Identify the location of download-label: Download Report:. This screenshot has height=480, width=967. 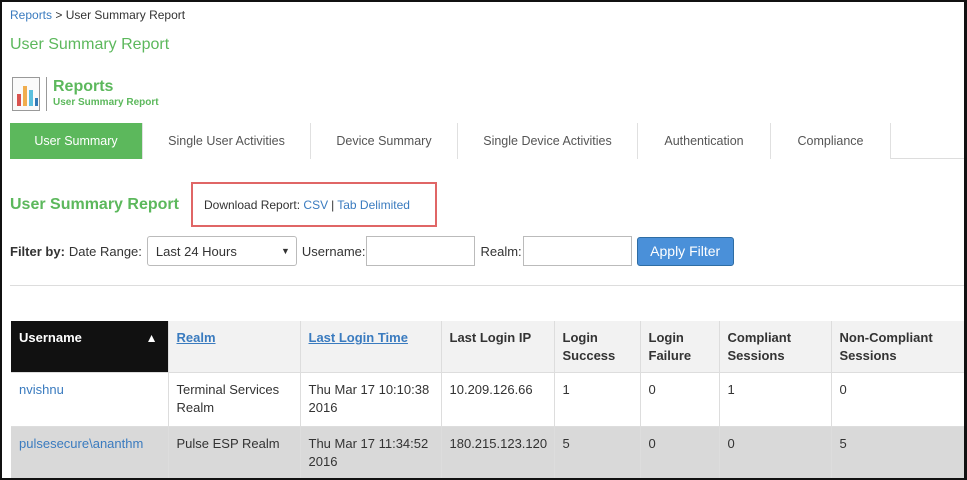
(252, 204).